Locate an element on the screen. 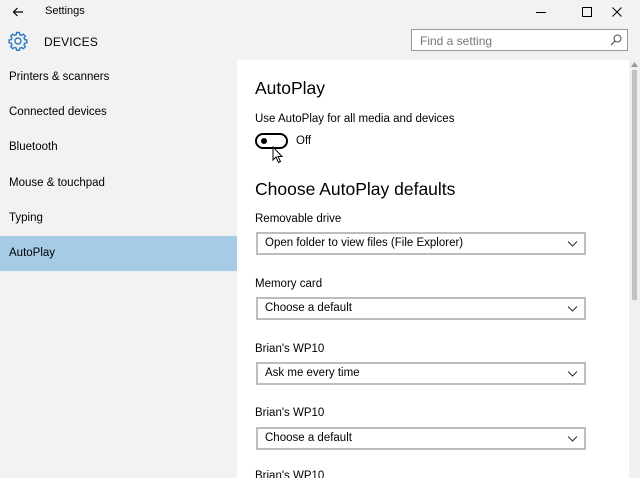 The image size is (640, 478). back-button is located at coordinates (18, 12).